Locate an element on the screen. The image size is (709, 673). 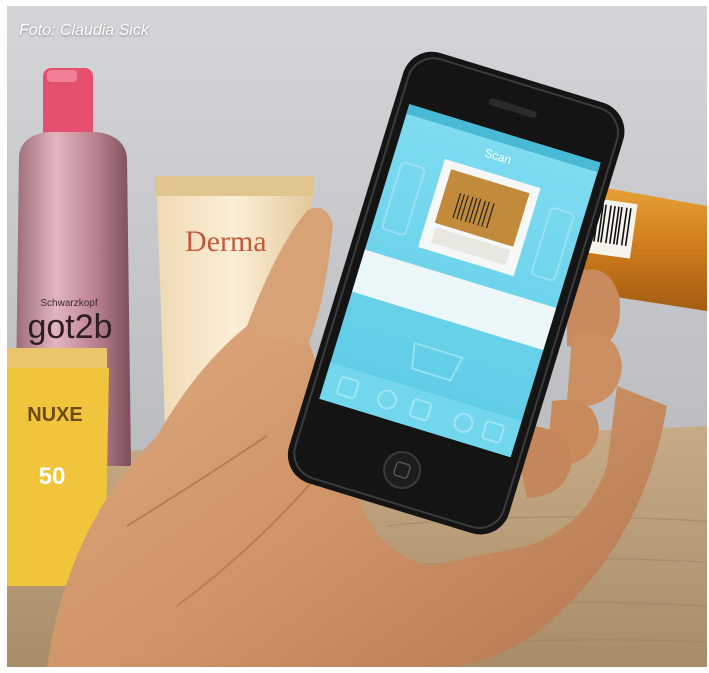
nuxe-spf-label: 50 is located at coordinates (52, 476).